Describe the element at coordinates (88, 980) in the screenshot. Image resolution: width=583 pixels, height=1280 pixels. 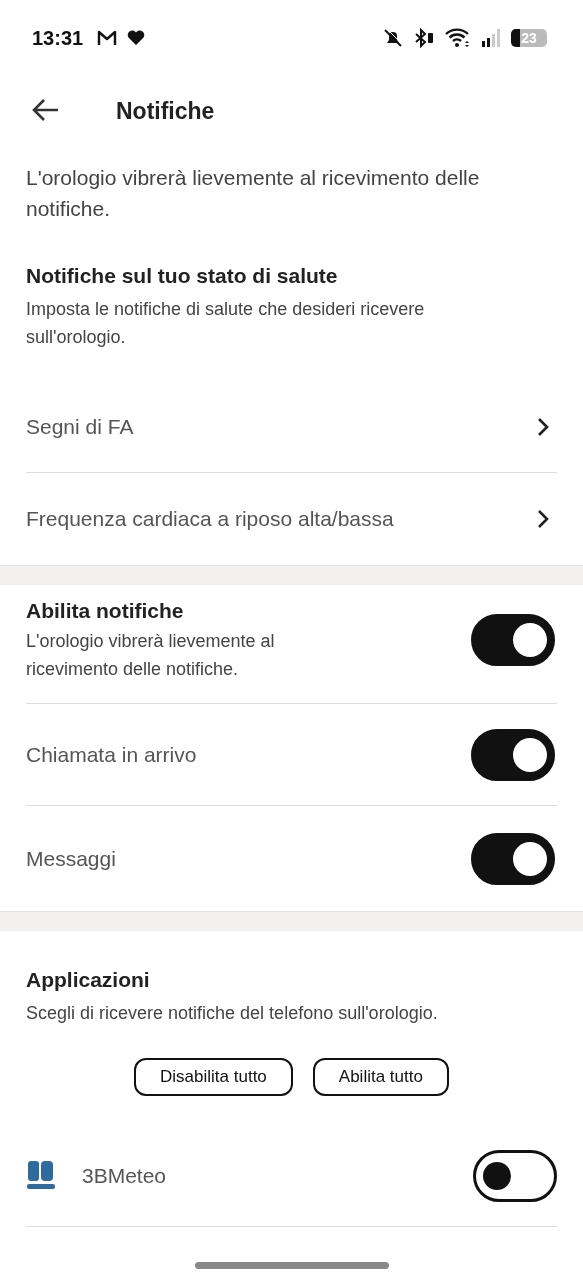
I see `section-title: Applicazioni` at that location.